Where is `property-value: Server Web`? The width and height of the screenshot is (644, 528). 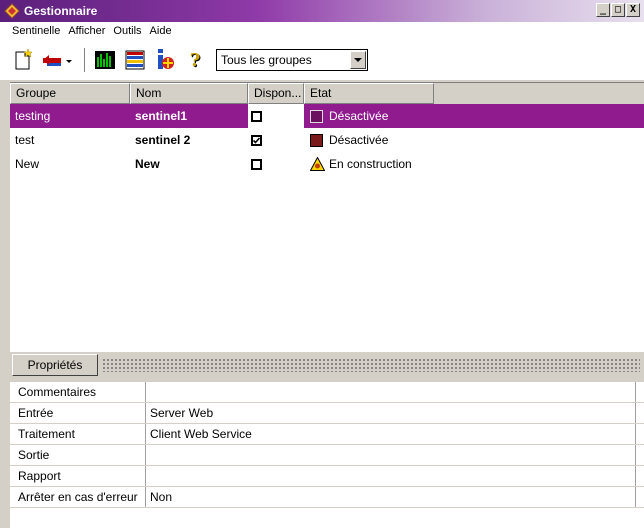 property-value: Server Web is located at coordinates (391, 413).